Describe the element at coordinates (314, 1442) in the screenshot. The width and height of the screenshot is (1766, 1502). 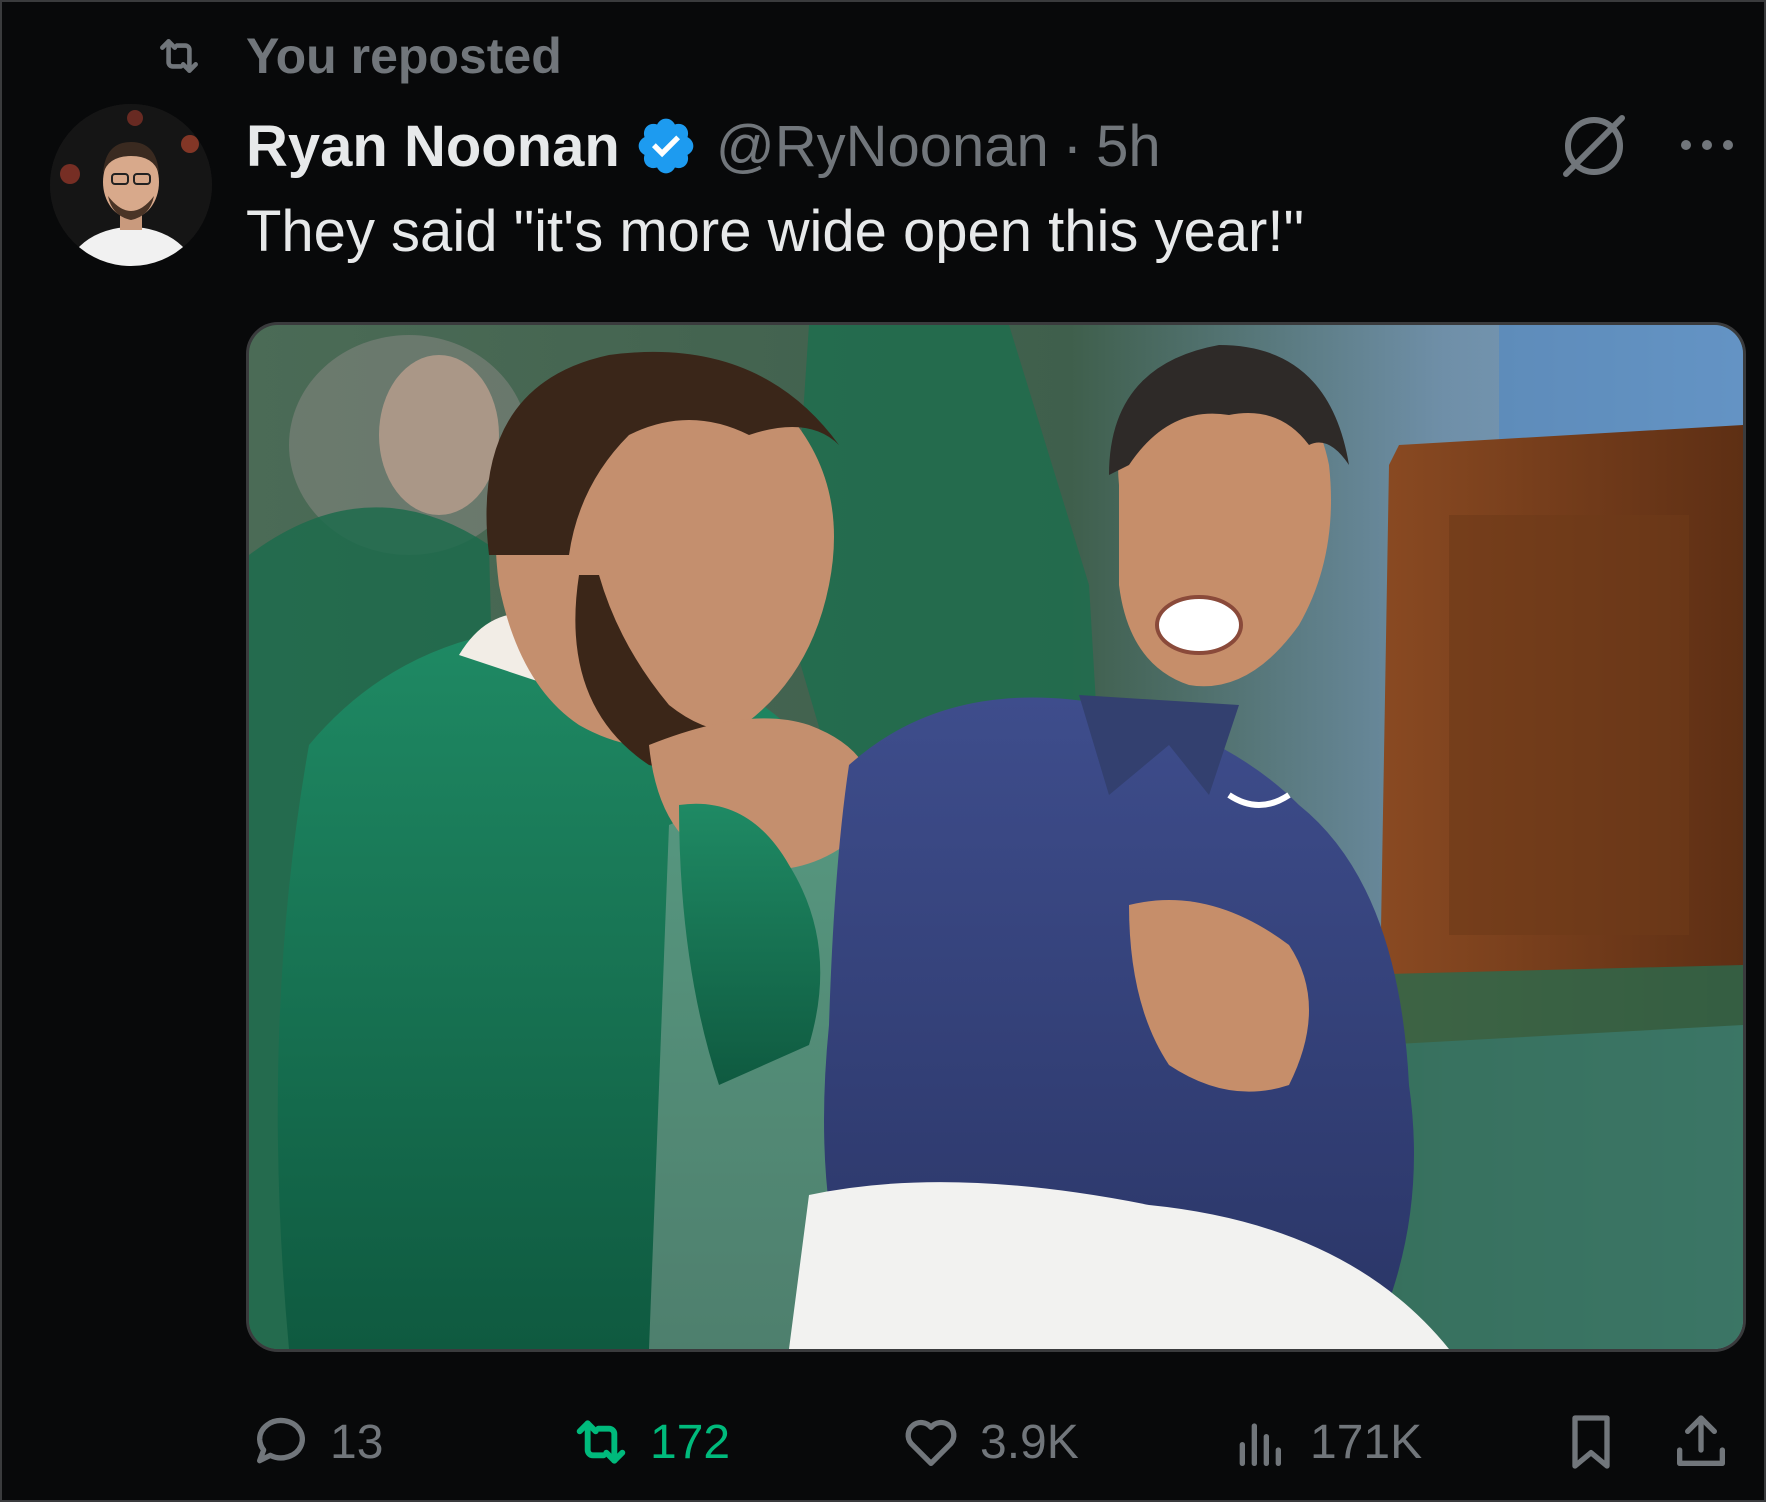
I see `reply-button: 13` at that location.